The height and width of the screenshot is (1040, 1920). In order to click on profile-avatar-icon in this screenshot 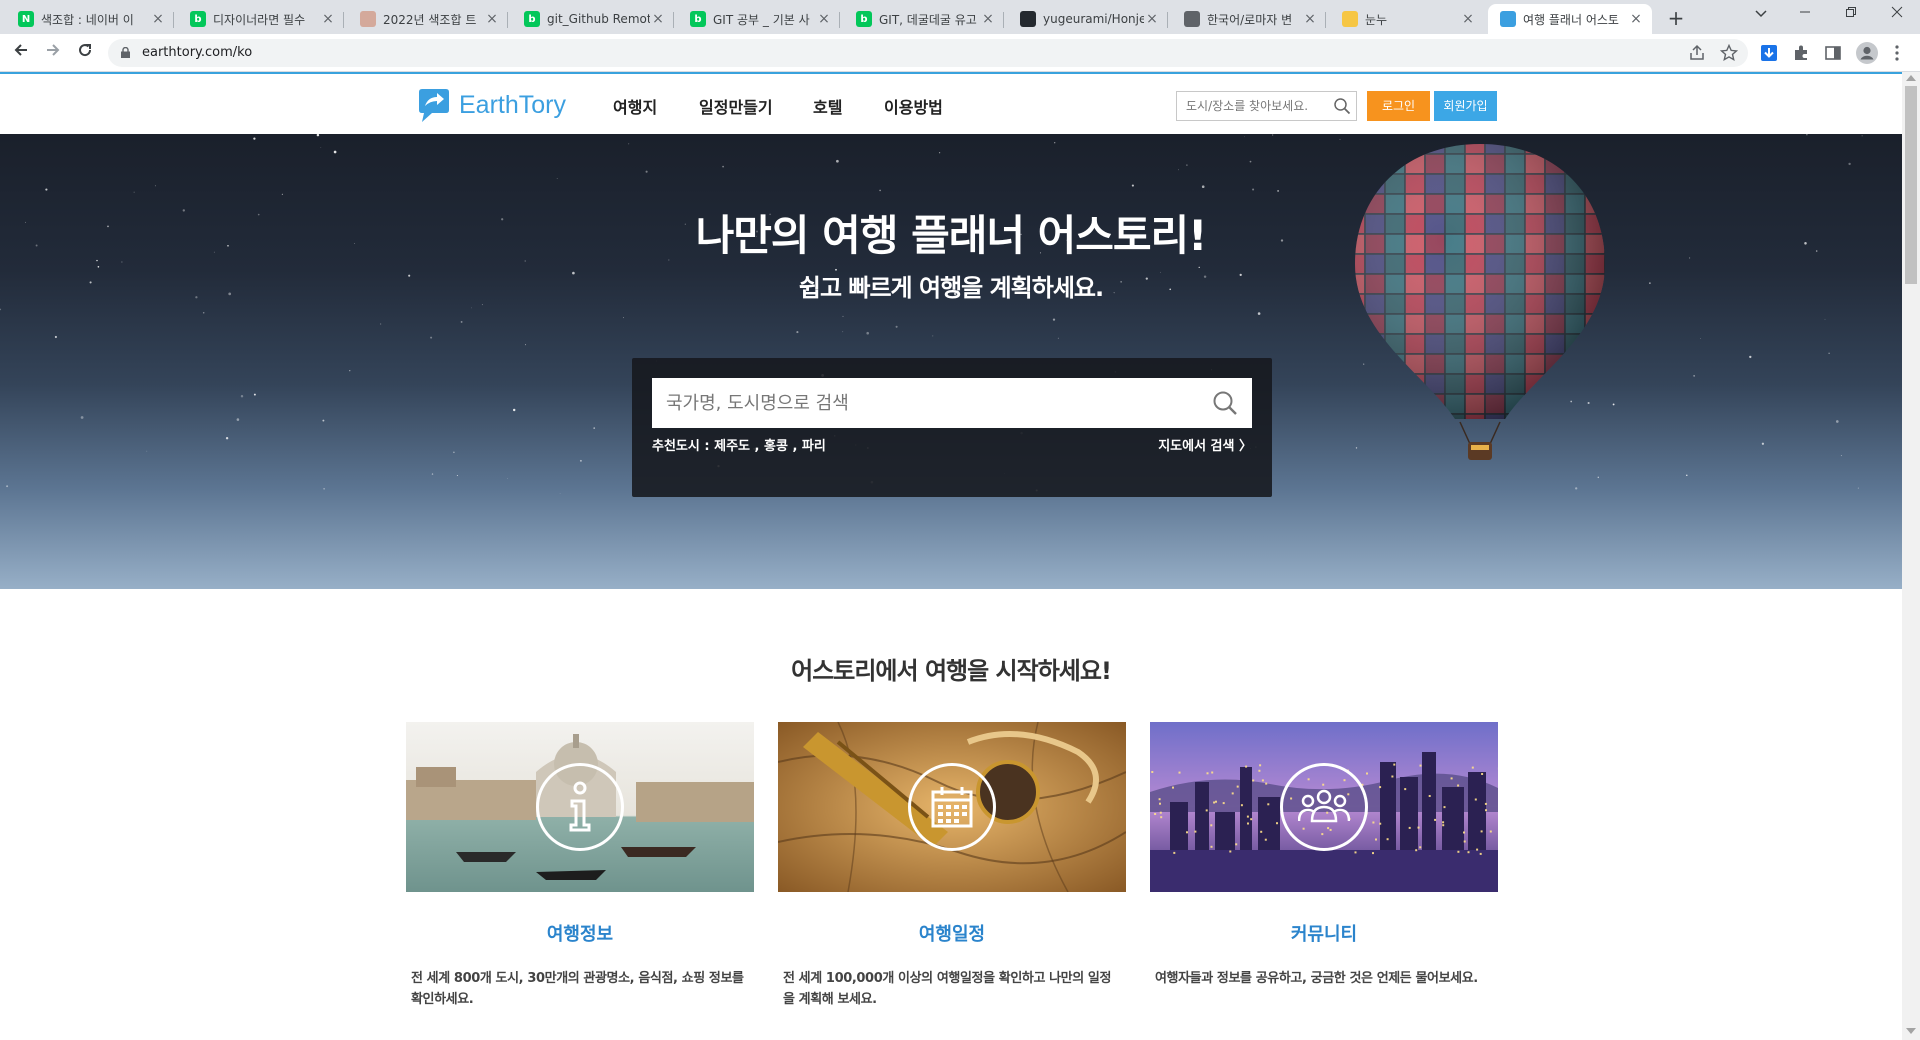, I will do `click(1867, 53)`.